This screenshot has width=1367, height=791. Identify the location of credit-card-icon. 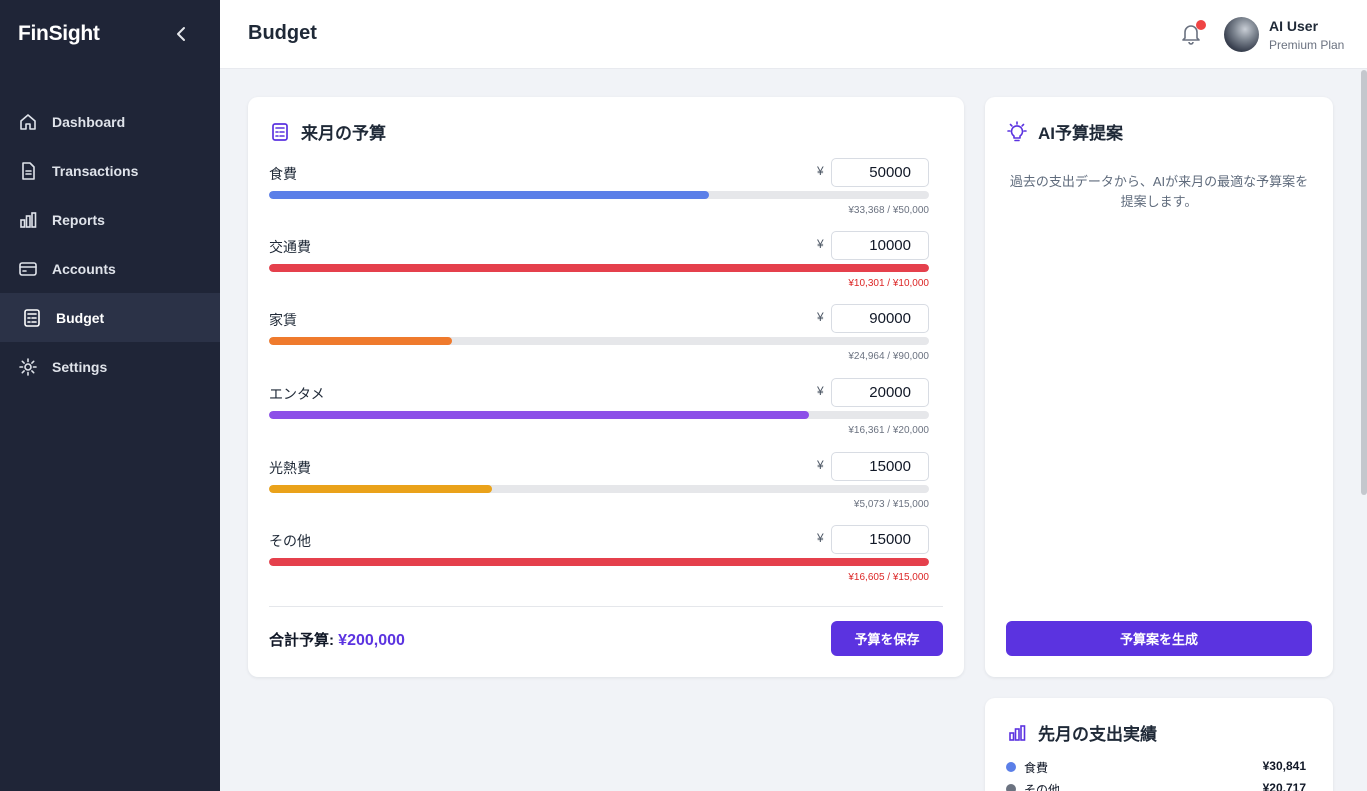
(28, 269).